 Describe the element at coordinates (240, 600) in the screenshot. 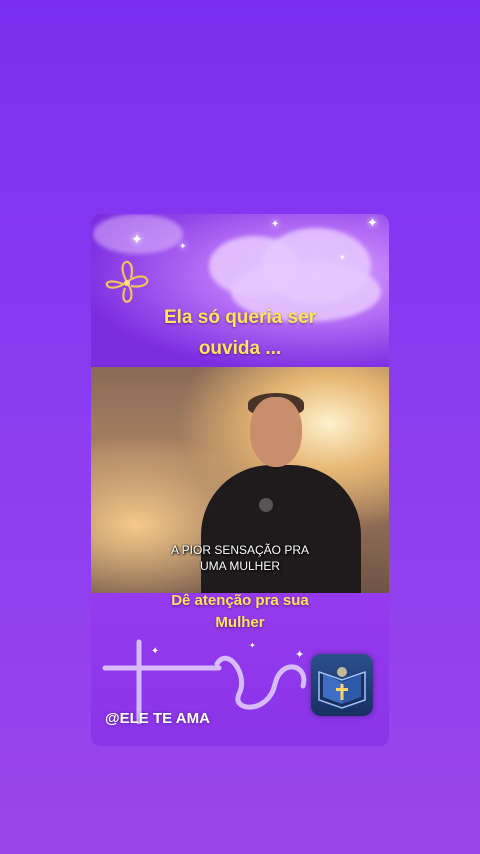

I see `caption-line-1: Dê atenção pra sua` at that location.